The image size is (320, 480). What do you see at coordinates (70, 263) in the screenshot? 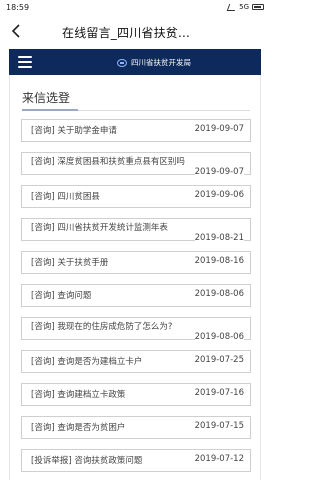
I see `item-title: [咨询] 关于扶贫手册` at bounding box center [70, 263].